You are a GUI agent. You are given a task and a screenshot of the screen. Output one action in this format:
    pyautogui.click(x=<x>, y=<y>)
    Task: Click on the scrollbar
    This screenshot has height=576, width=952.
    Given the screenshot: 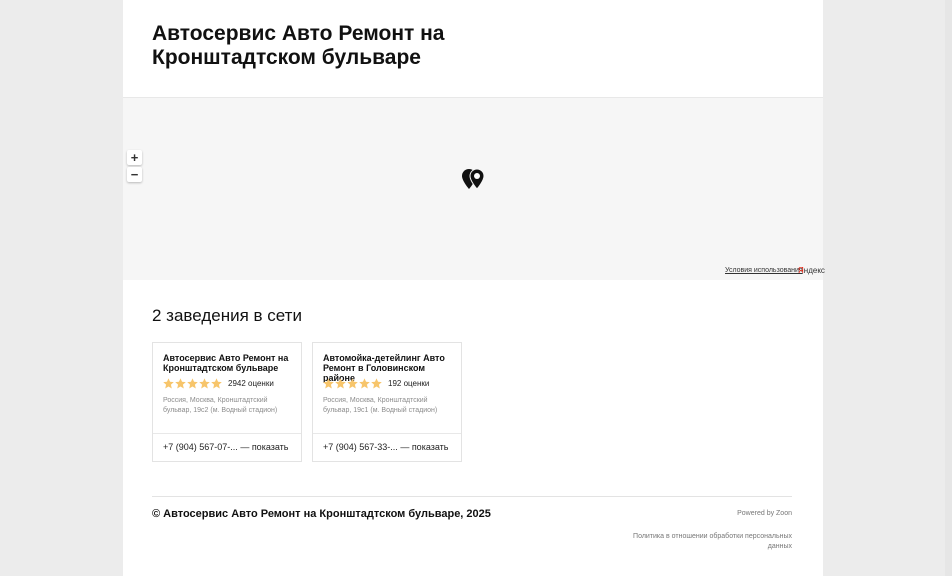 What is the action you would take?
    pyautogui.click(x=948, y=288)
    